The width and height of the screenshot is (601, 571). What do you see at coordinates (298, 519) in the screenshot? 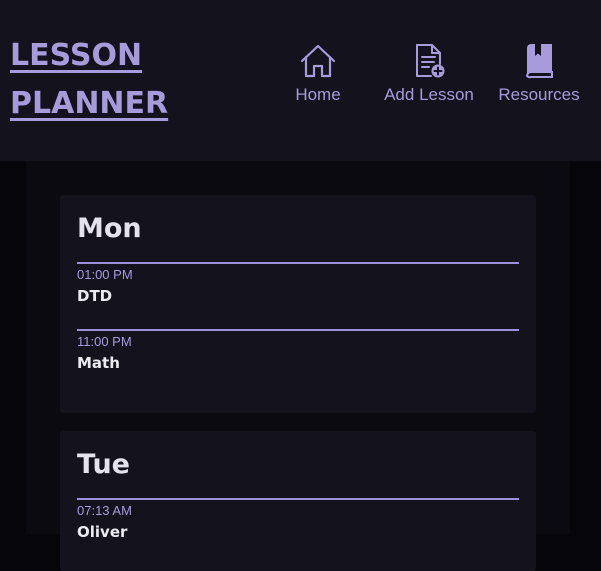
I see `lesson-item: 07:13 AM Oliver` at bounding box center [298, 519].